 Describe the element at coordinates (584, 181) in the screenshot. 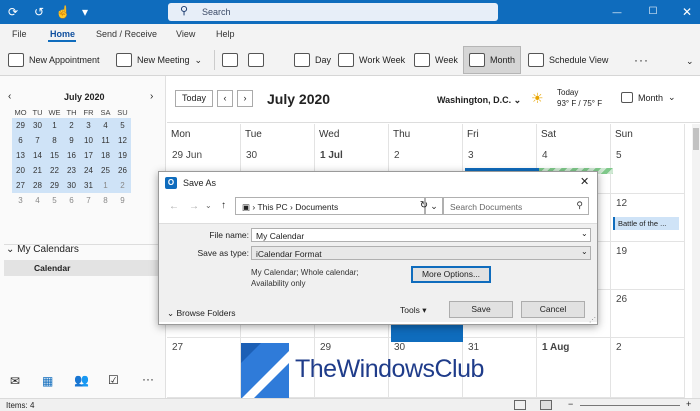

I see `close-dialog-icon: ✕` at that location.